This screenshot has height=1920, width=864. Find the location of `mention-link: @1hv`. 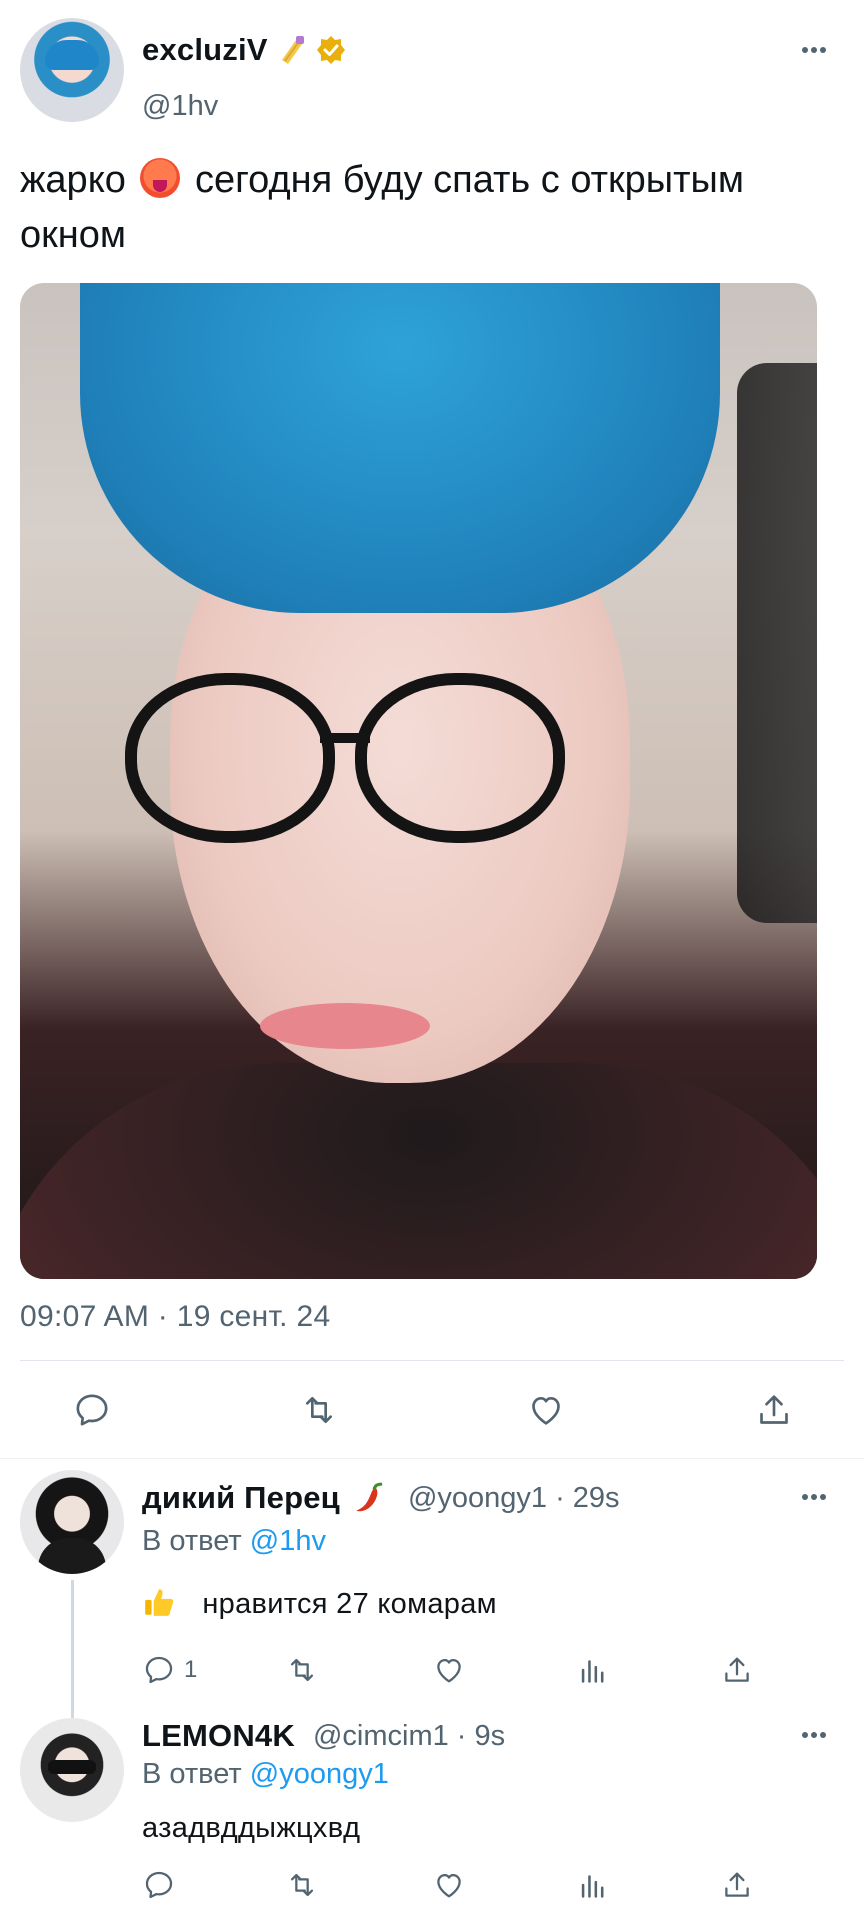

mention-link: @1hv is located at coordinates (288, 1541).